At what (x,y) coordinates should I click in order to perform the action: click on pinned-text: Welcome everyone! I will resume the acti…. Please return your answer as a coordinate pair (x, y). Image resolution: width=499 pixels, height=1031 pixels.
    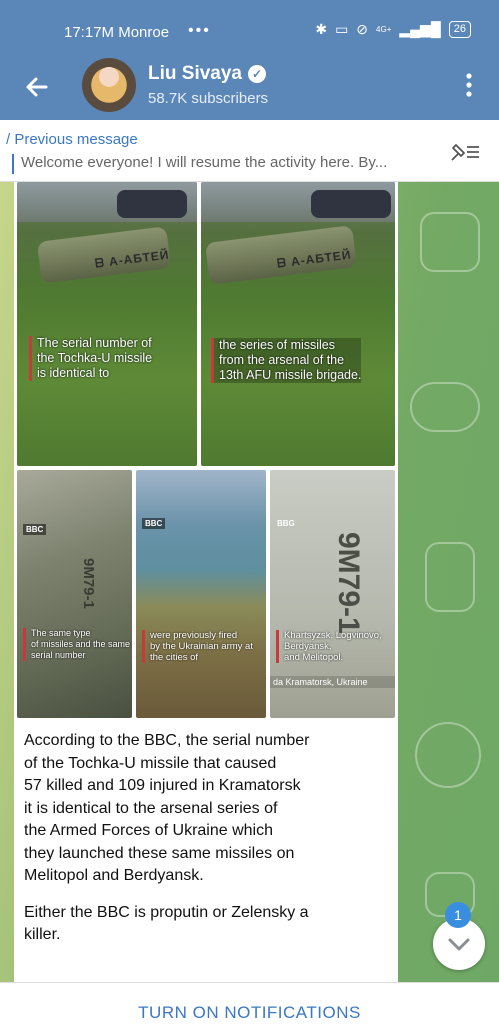
    Looking at the image, I should click on (204, 162).